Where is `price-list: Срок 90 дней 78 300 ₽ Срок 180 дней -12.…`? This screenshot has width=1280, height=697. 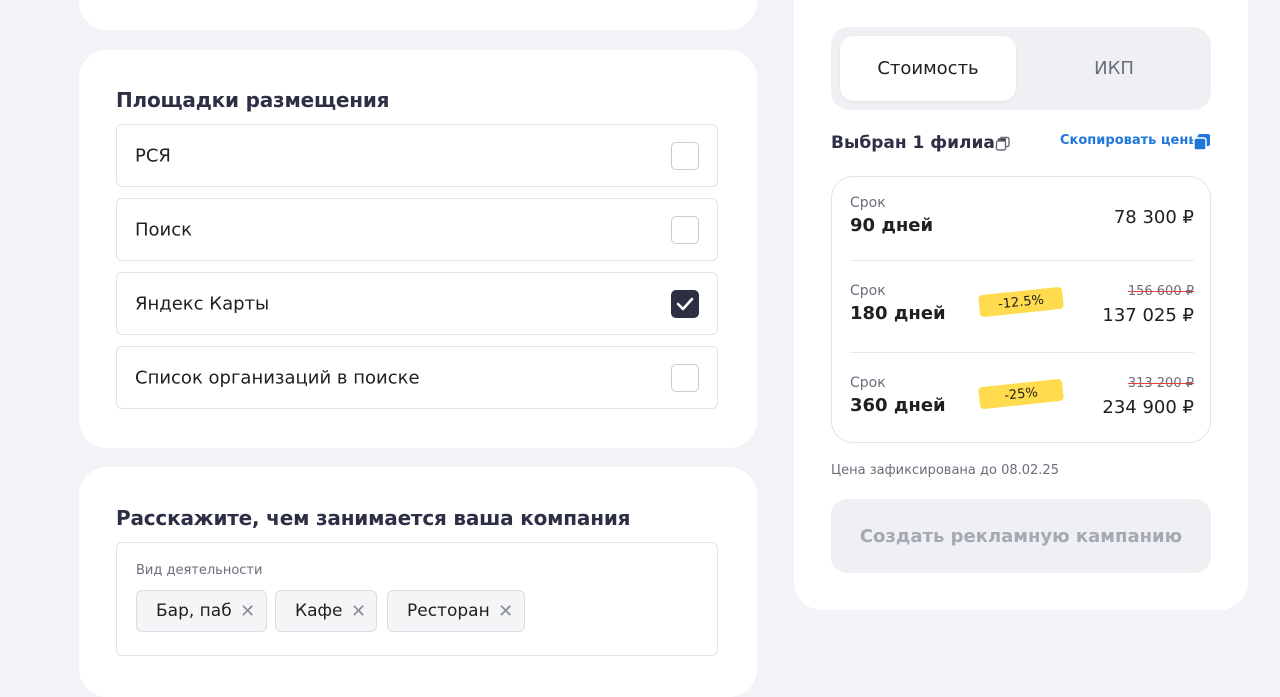 price-list: Срок 90 дней 78 300 ₽ Срок 180 дней -12.… is located at coordinates (1021, 309).